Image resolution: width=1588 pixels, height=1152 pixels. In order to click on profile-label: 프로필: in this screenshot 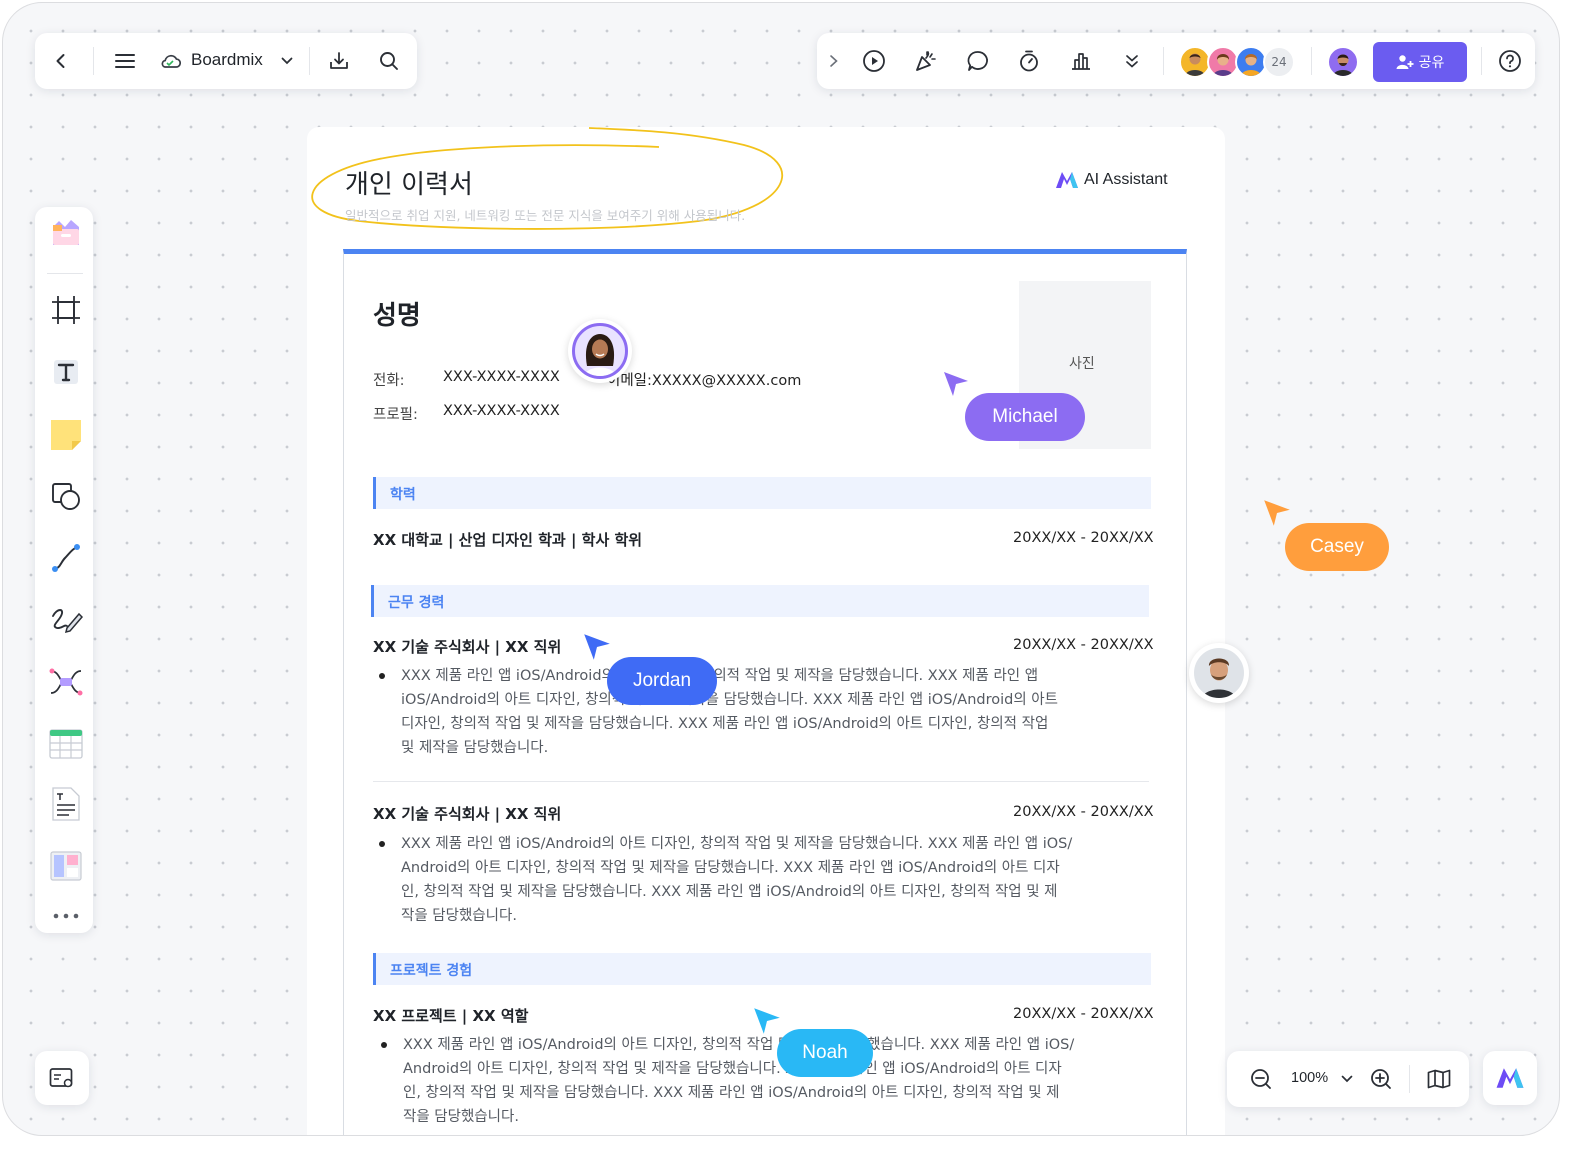, I will do `click(395, 415)`.